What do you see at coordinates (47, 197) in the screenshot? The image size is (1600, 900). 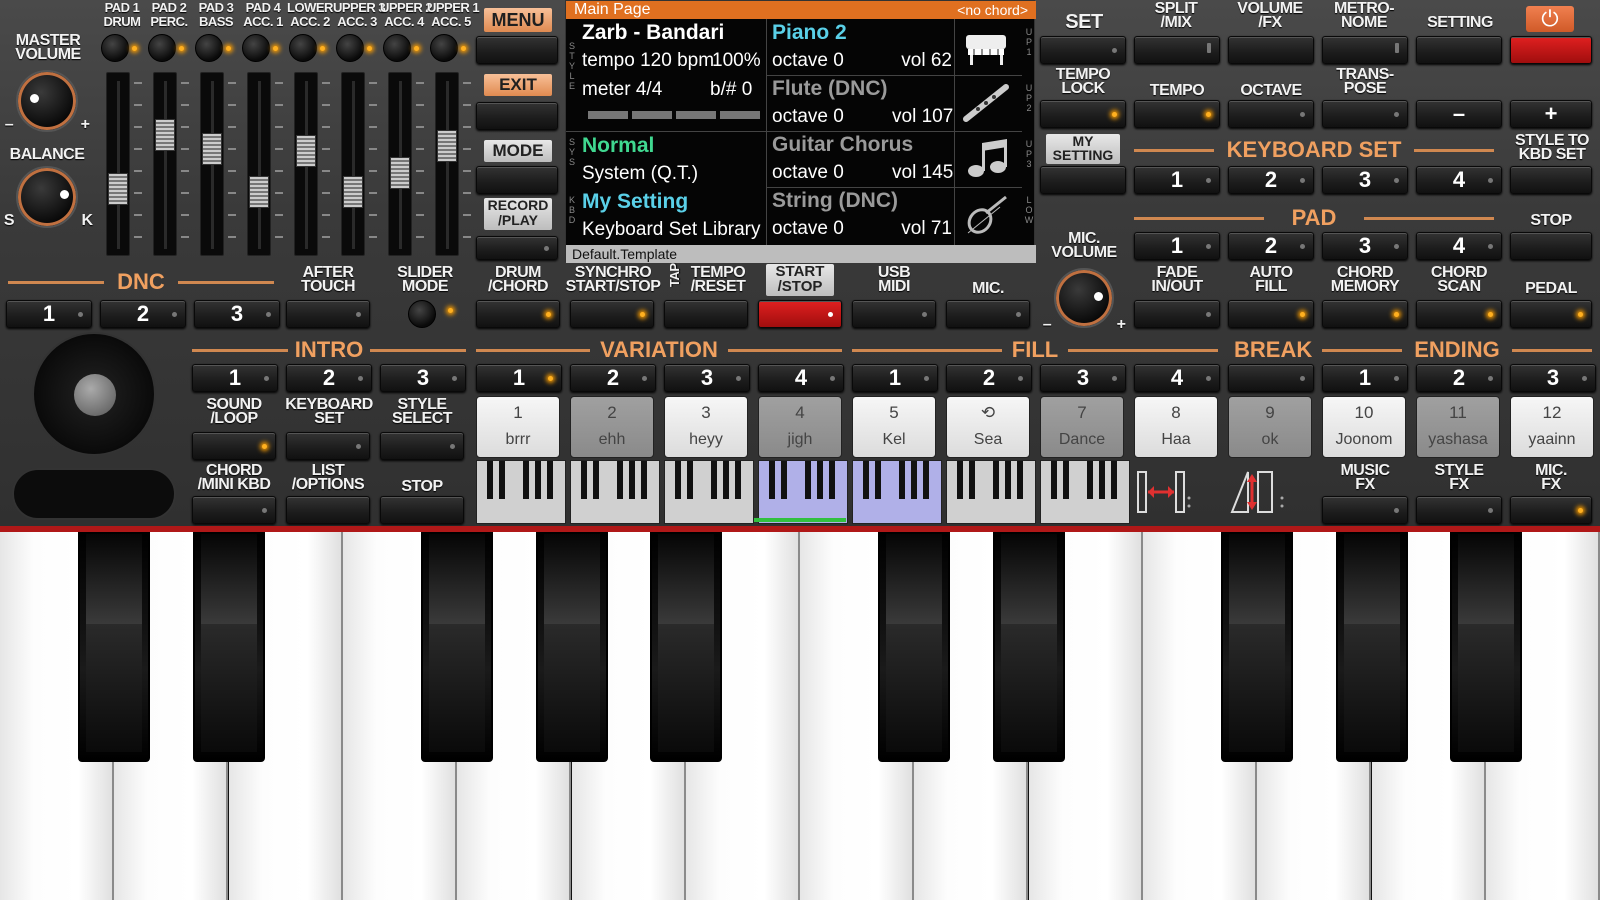 I see `balance-knob` at bounding box center [47, 197].